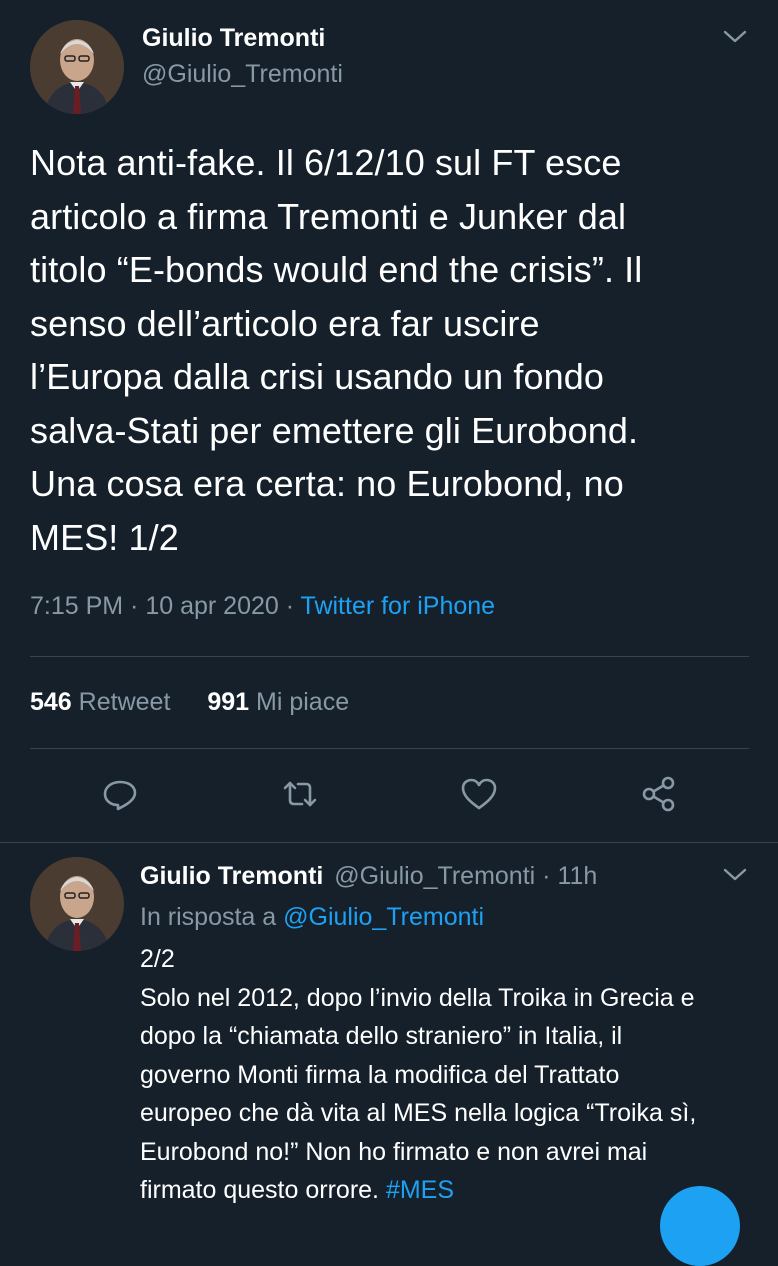 This screenshot has width=778, height=1266. Describe the element at coordinates (51, 702) in the screenshot. I see `retweet-count: 546` at that location.